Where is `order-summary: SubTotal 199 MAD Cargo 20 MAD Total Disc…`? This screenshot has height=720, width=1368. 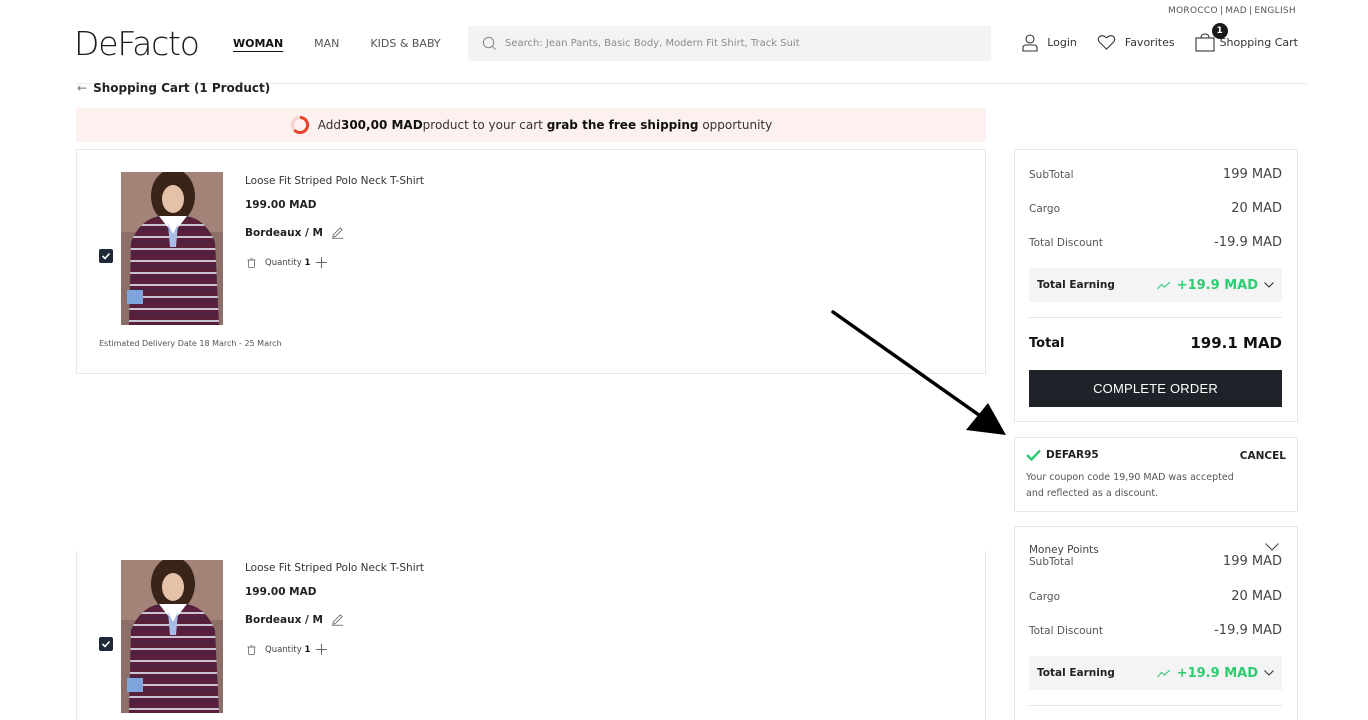 order-summary: SubTotal 199 MAD Cargo 20 MAD Total Disc… is located at coordinates (1156, 285).